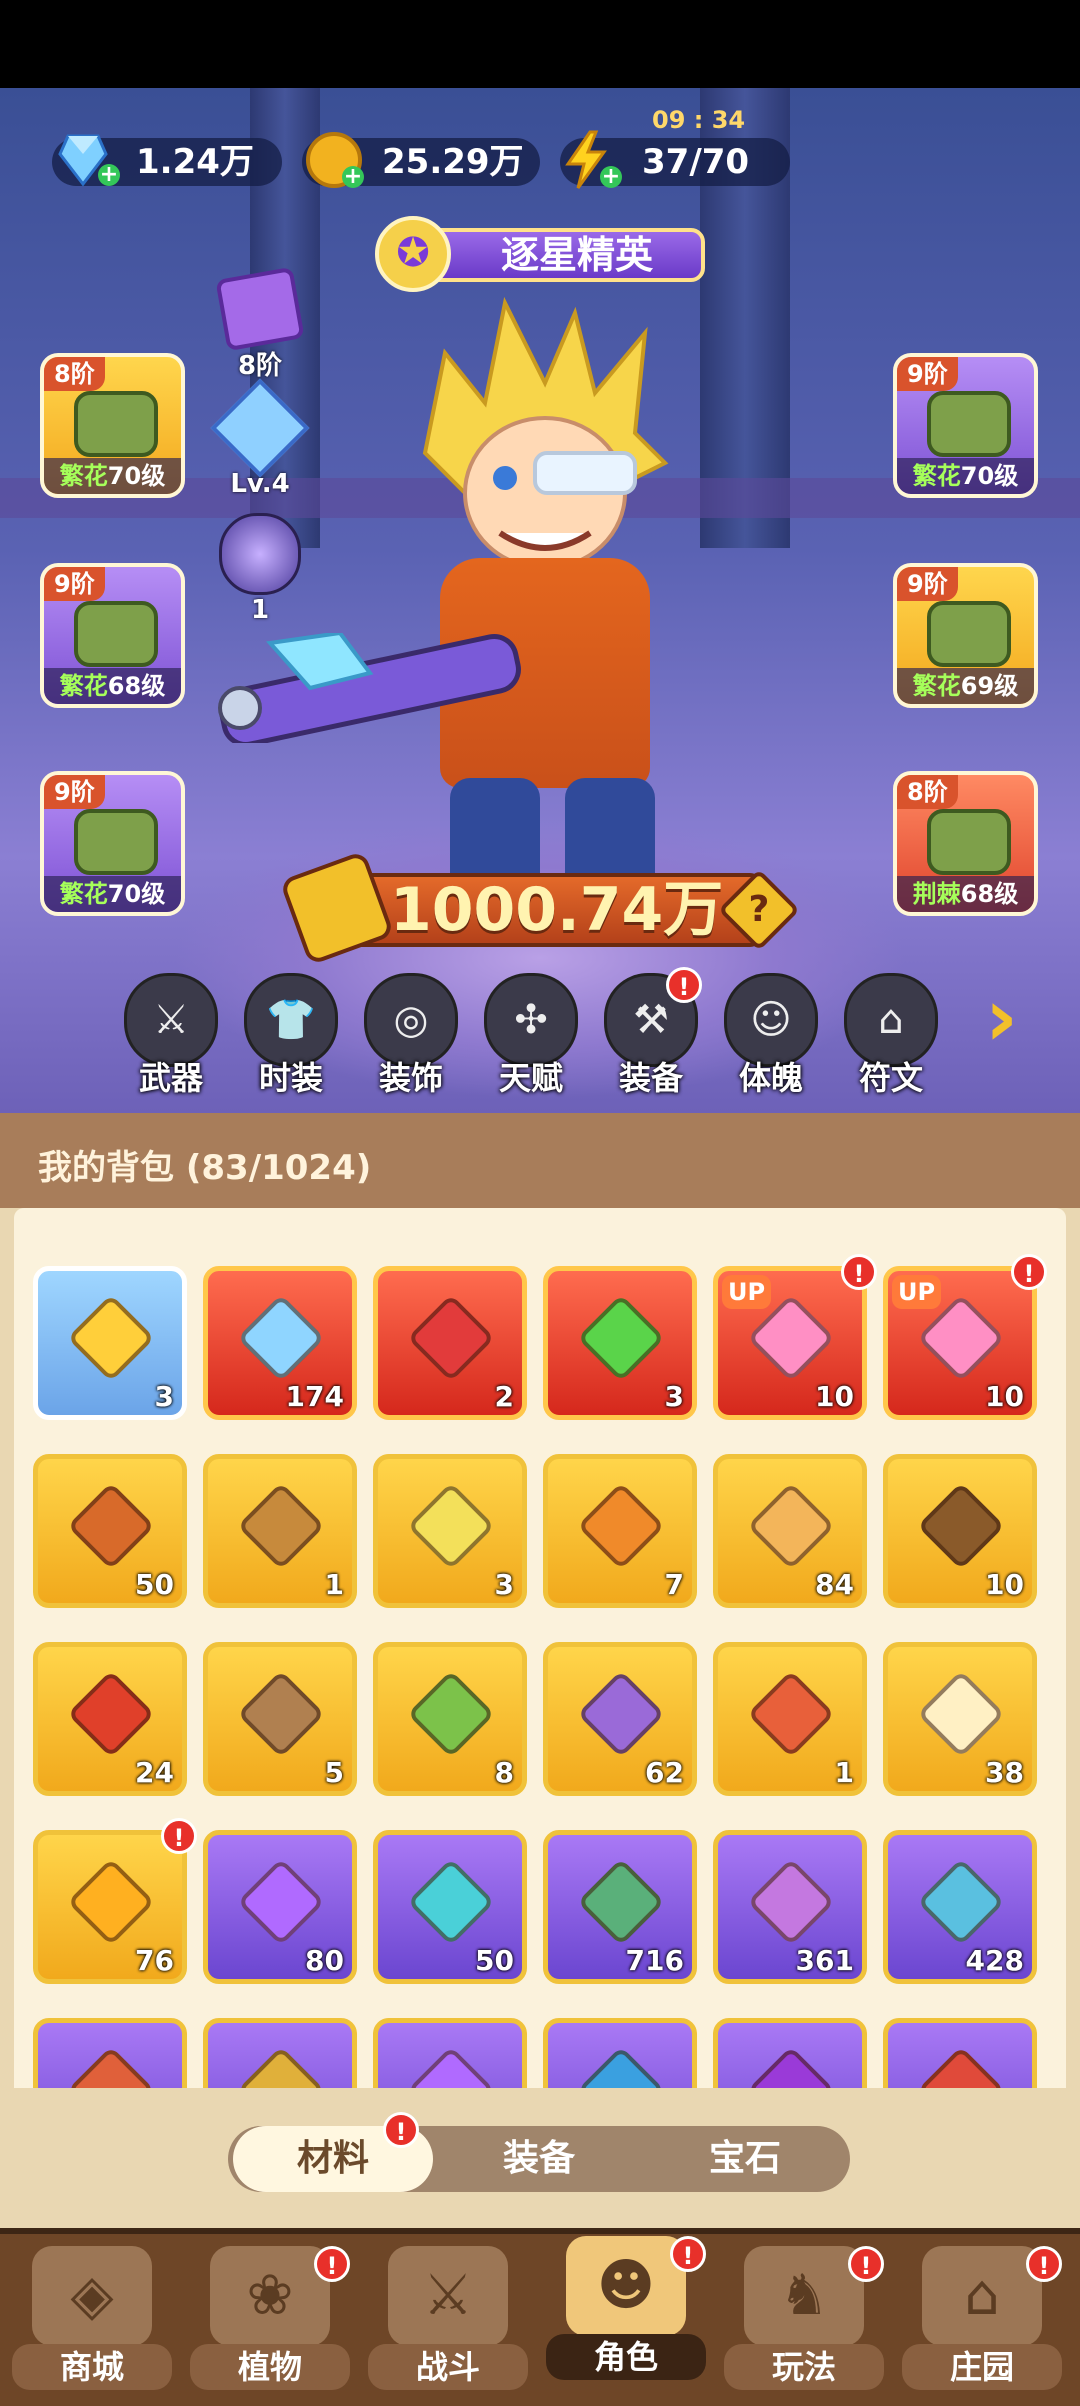 The image size is (1080, 2406). I want to click on rank-title: 逐星精英, so click(576, 255).